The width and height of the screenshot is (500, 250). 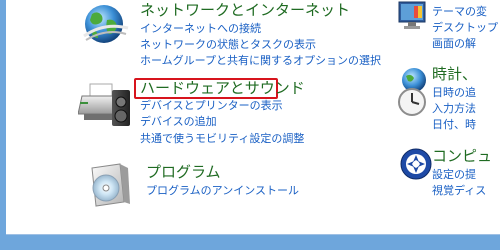 What do you see at coordinates (183, 172) in the screenshot?
I see `programs-category-title: プログラム` at bounding box center [183, 172].